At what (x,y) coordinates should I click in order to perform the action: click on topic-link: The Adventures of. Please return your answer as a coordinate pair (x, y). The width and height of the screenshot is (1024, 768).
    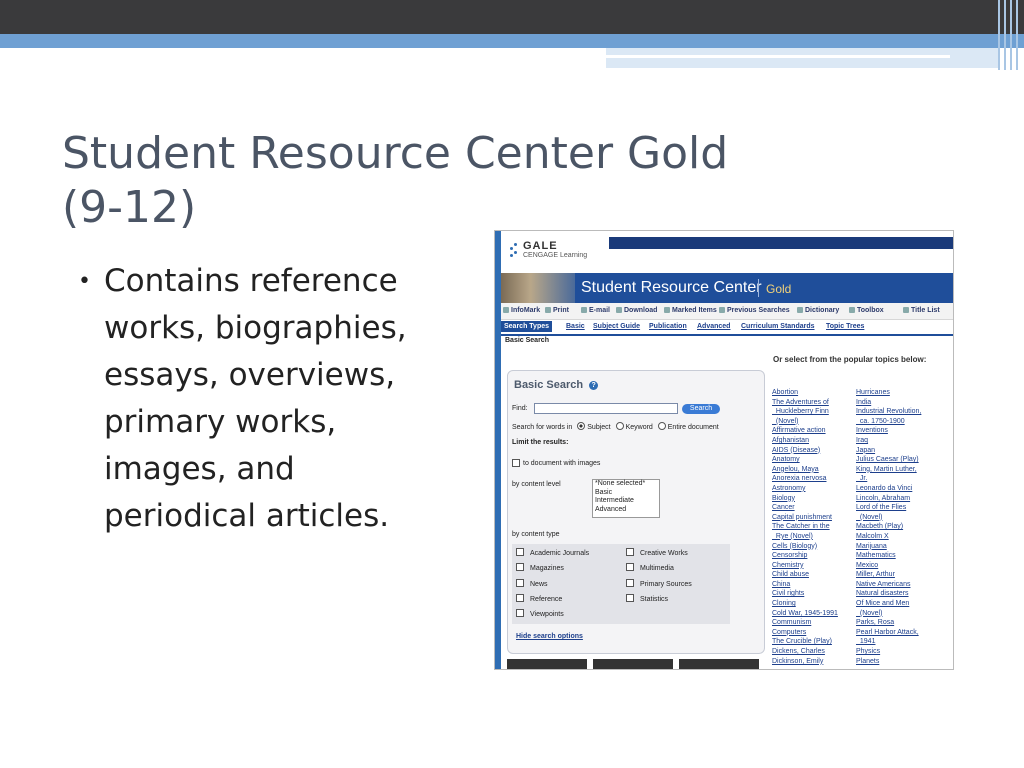
    Looking at the image, I should click on (805, 403).